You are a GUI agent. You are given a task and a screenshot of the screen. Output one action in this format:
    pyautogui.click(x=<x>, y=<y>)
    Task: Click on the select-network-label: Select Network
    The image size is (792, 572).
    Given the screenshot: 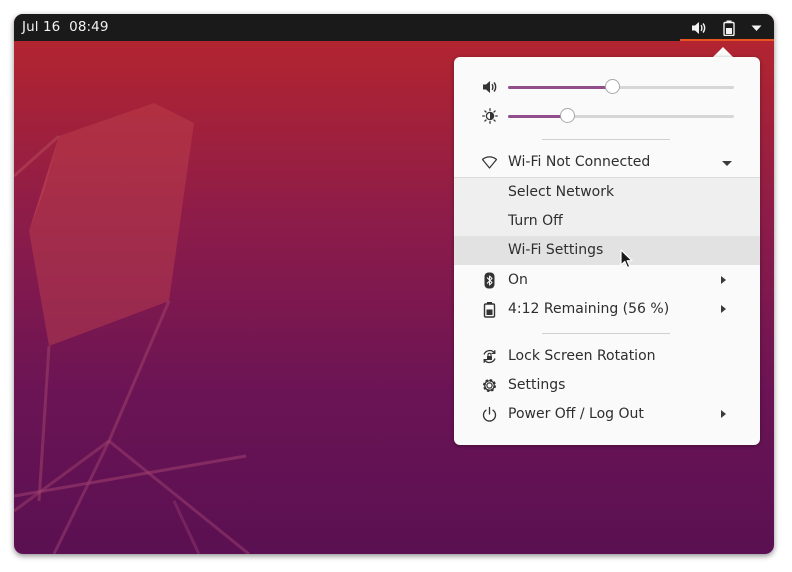 What is the action you would take?
    pyautogui.click(x=561, y=192)
    